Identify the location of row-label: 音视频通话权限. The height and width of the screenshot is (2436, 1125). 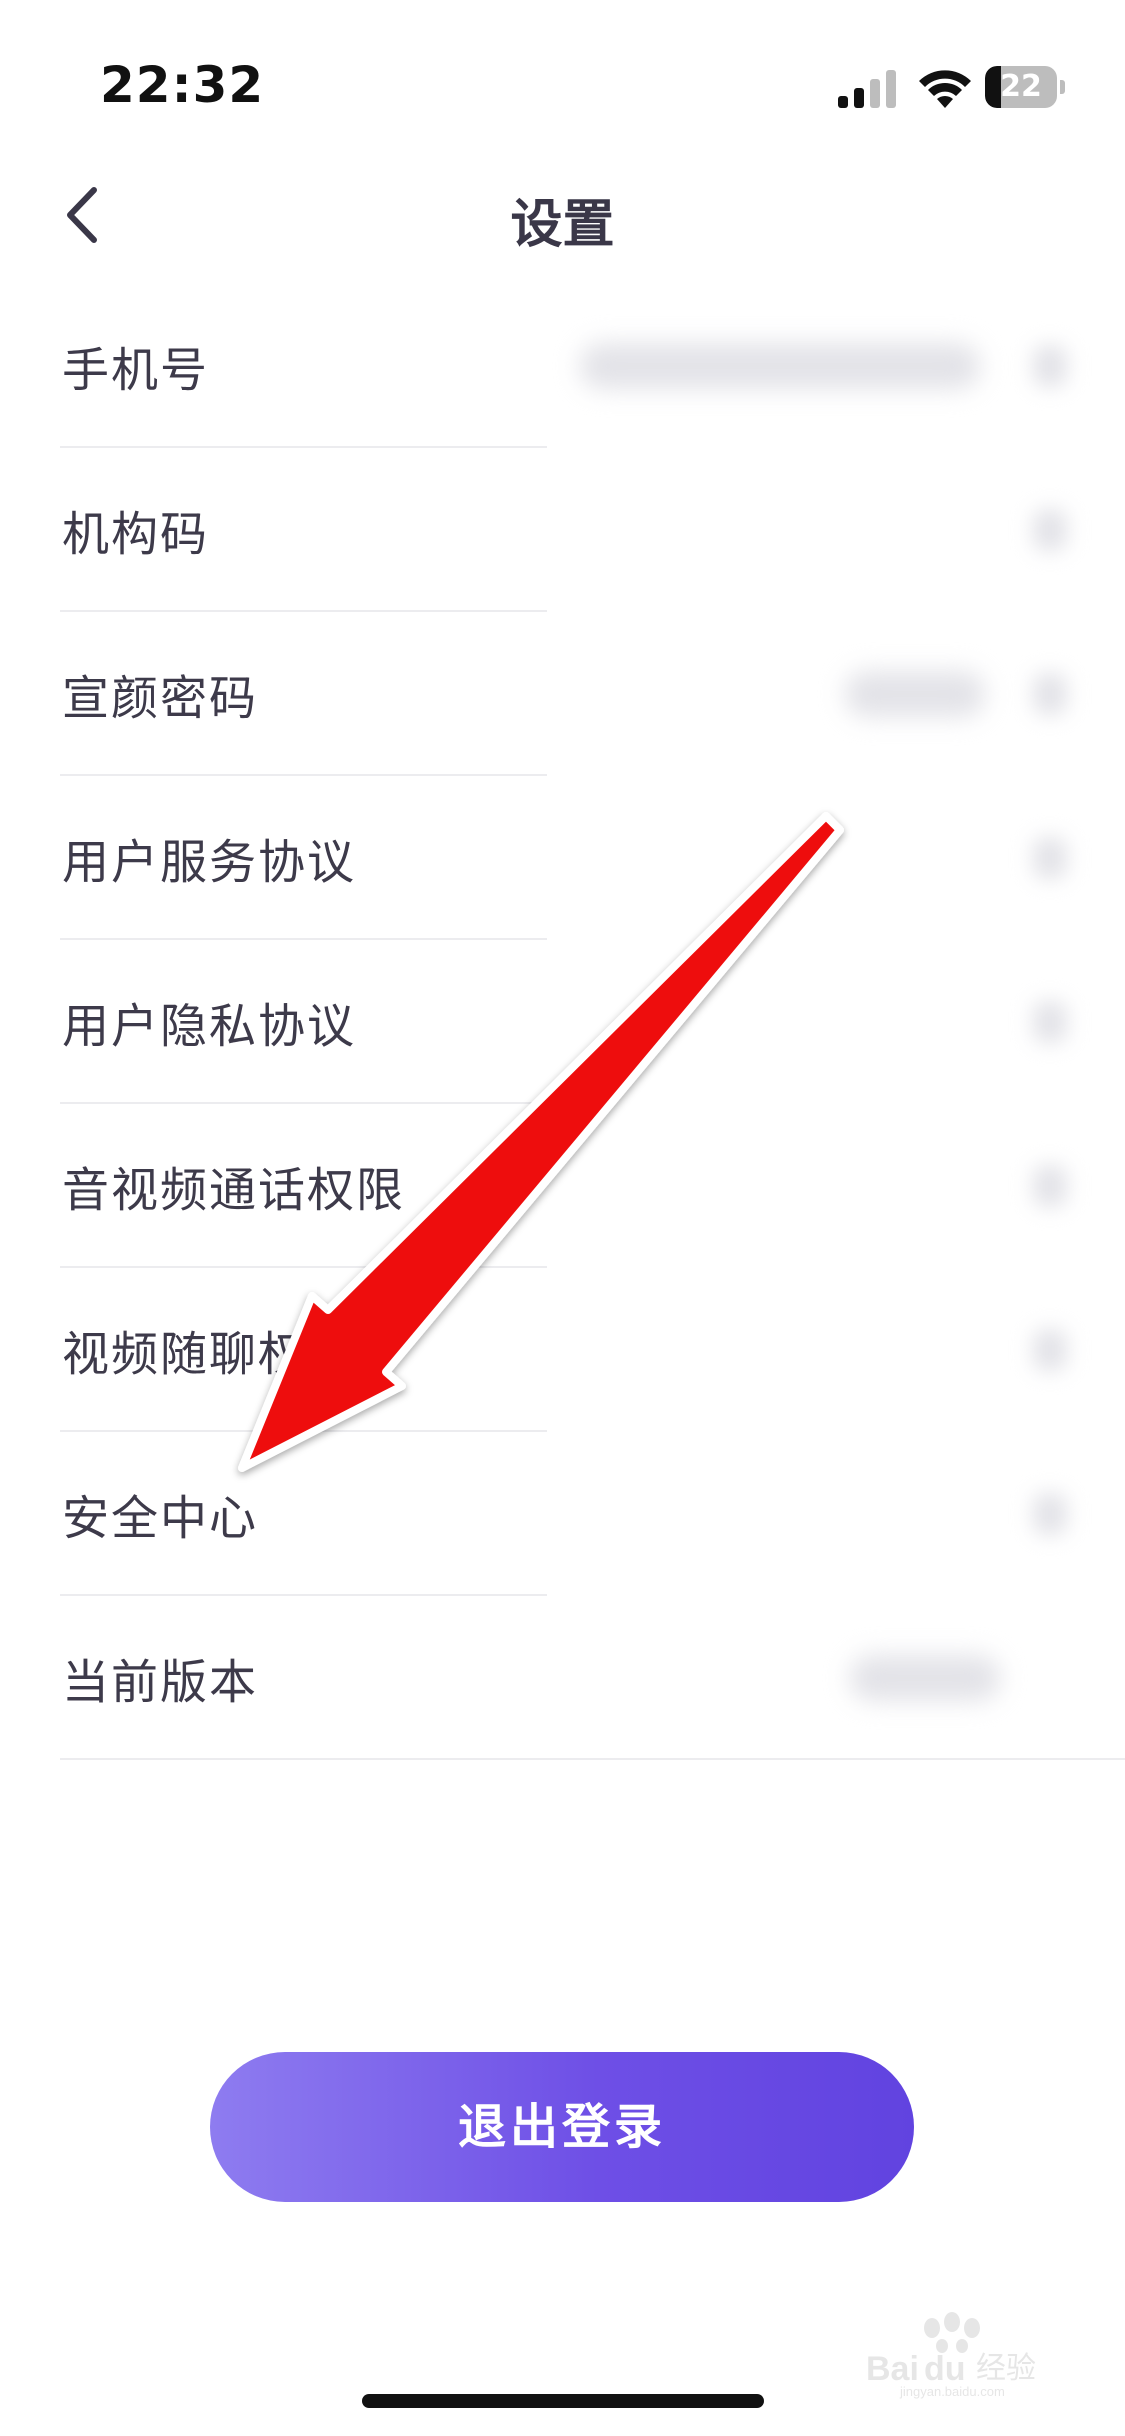
(233, 1191).